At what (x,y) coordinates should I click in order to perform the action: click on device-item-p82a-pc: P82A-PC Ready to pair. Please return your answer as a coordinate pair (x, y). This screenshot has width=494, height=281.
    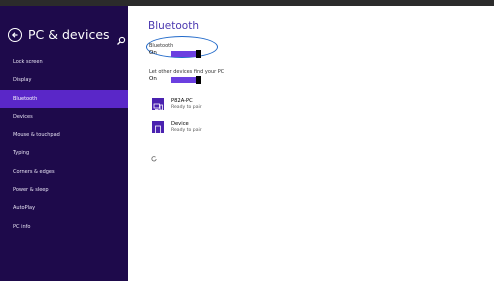
    Looking at the image, I should click on (197, 106).